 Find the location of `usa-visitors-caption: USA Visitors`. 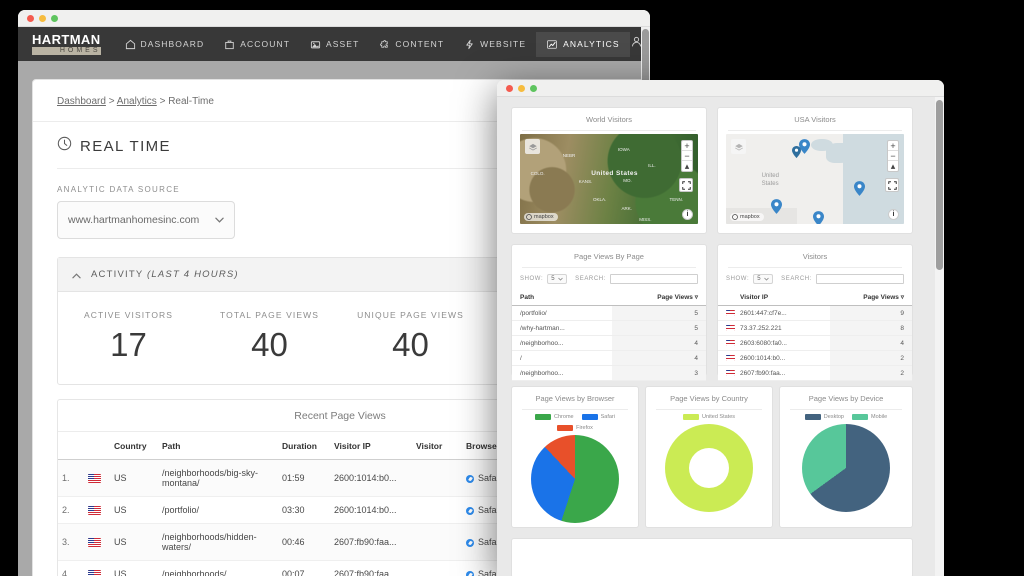

usa-visitors-caption: USA Visitors is located at coordinates (815, 119).